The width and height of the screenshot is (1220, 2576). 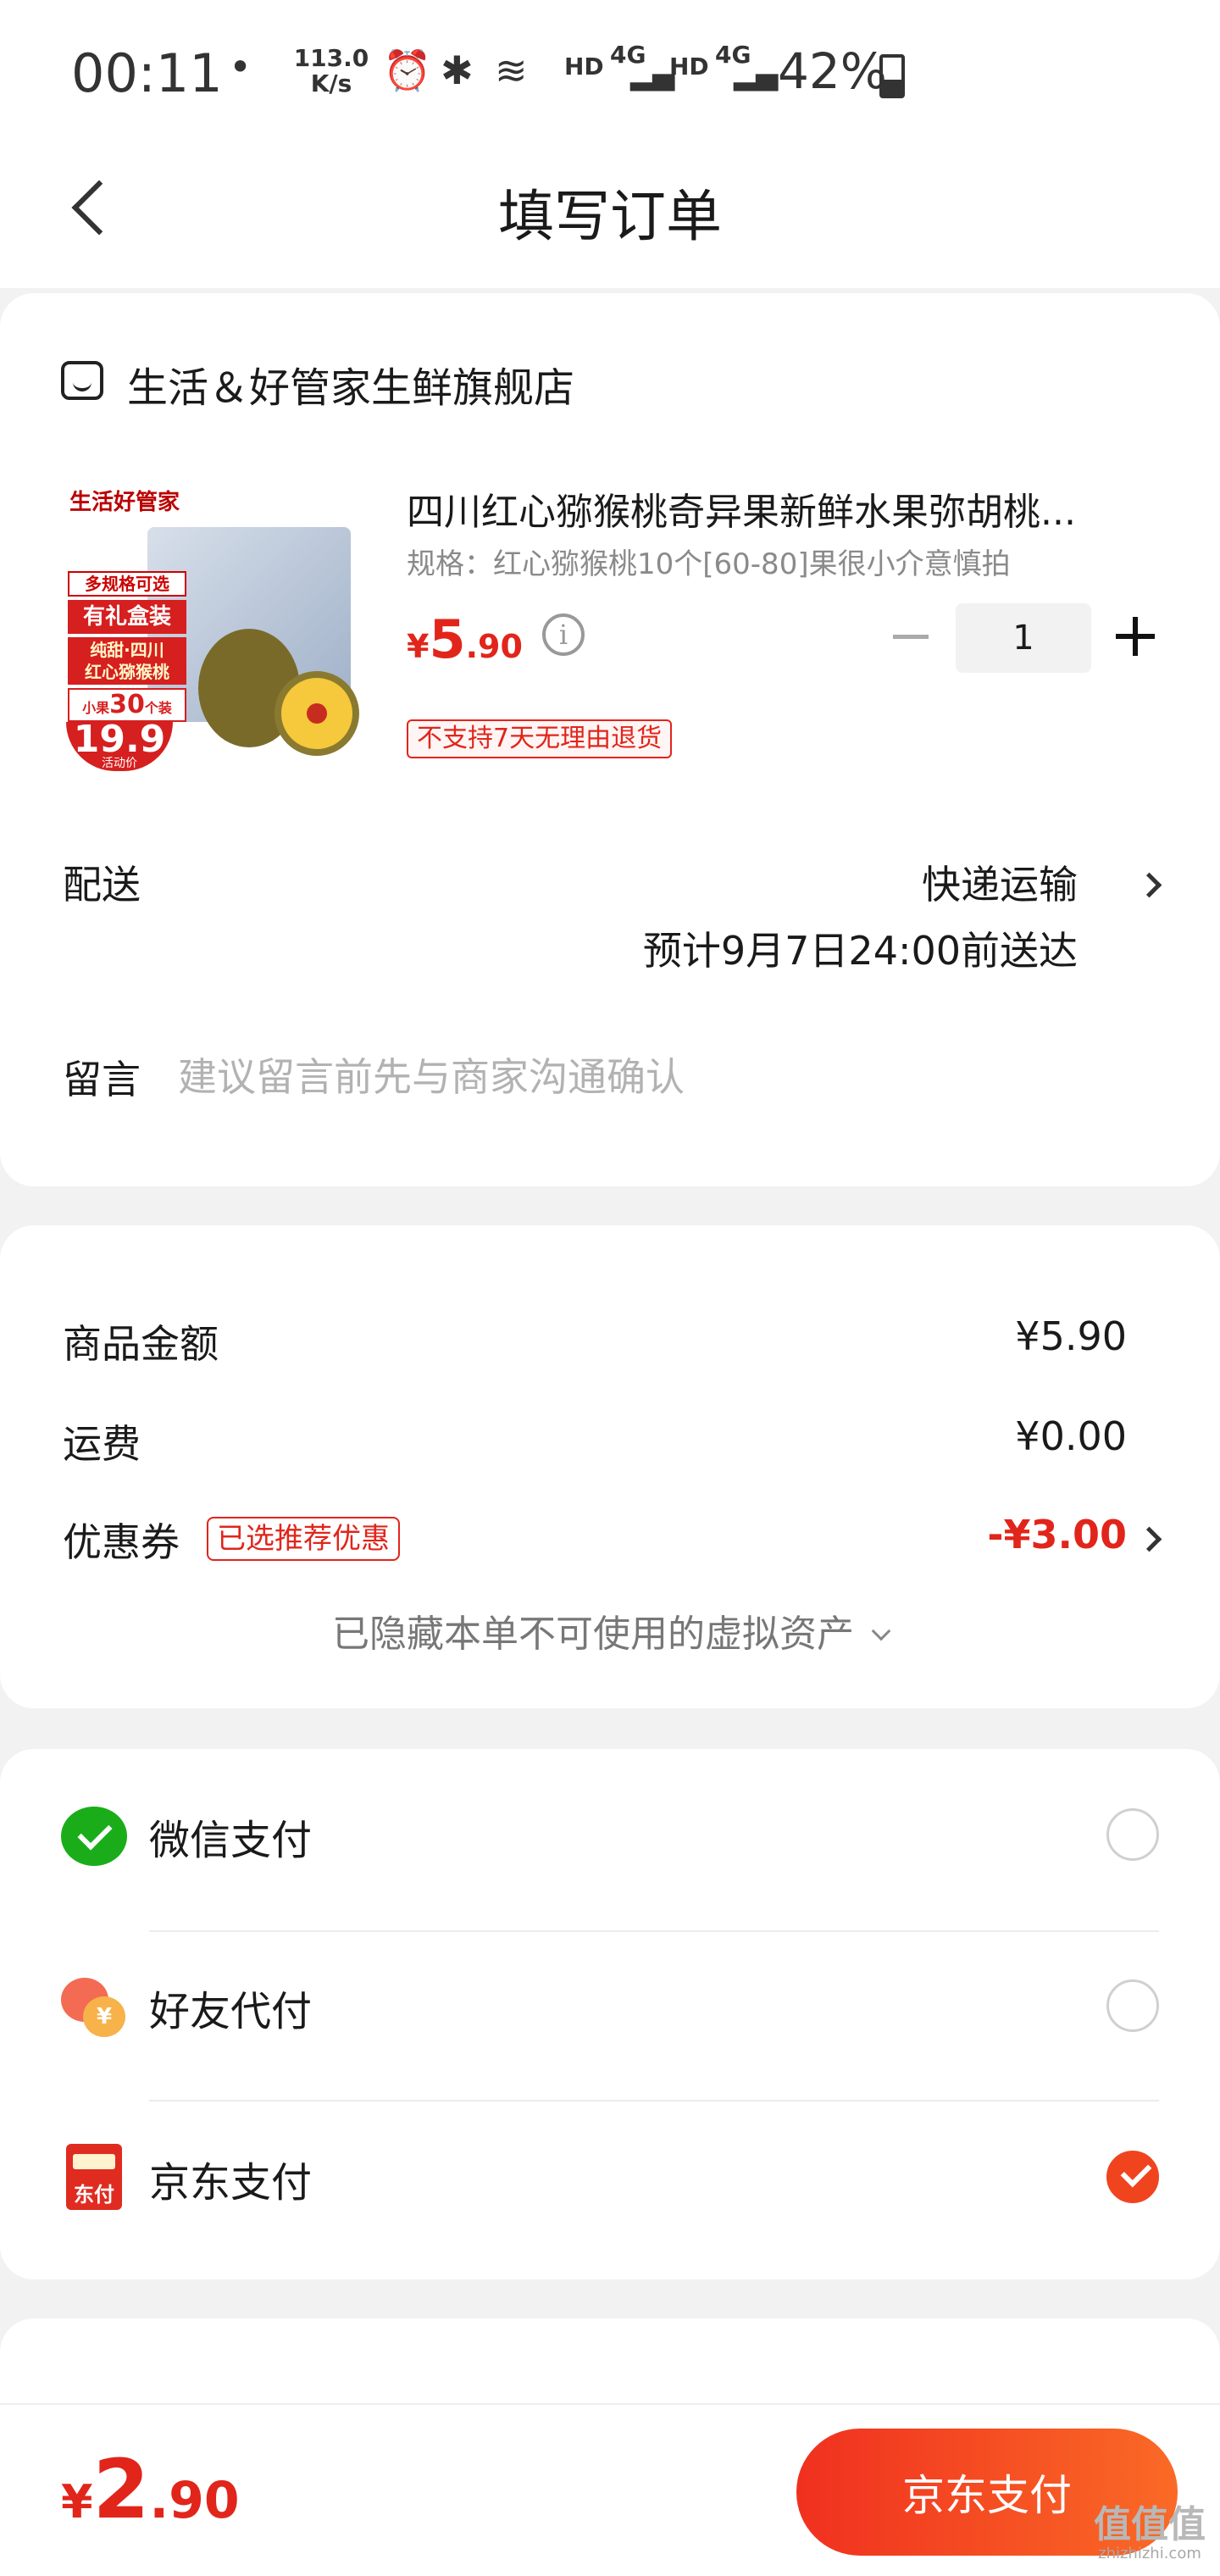 What do you see at coordinates (121, 1540) in the screenshot?
I see `coupon-label: 优惠券` at bounding box center [121, 1540].